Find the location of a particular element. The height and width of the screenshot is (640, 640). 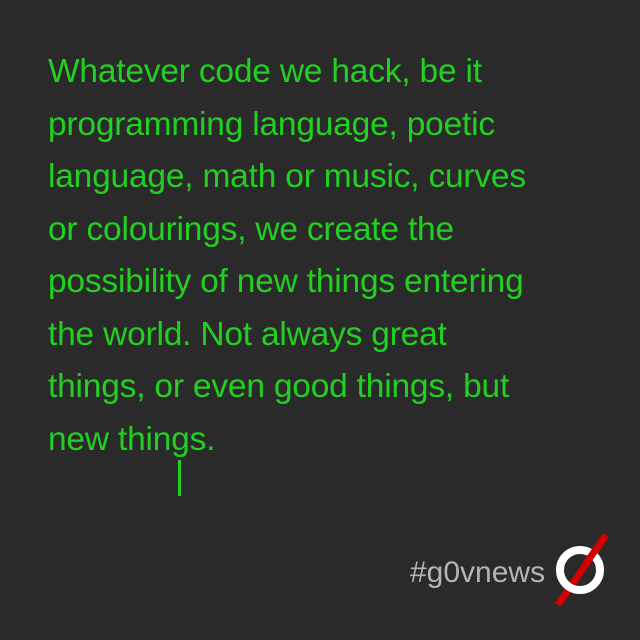

hashtag-label: #g0vnews is located at coordinates (478, 572).